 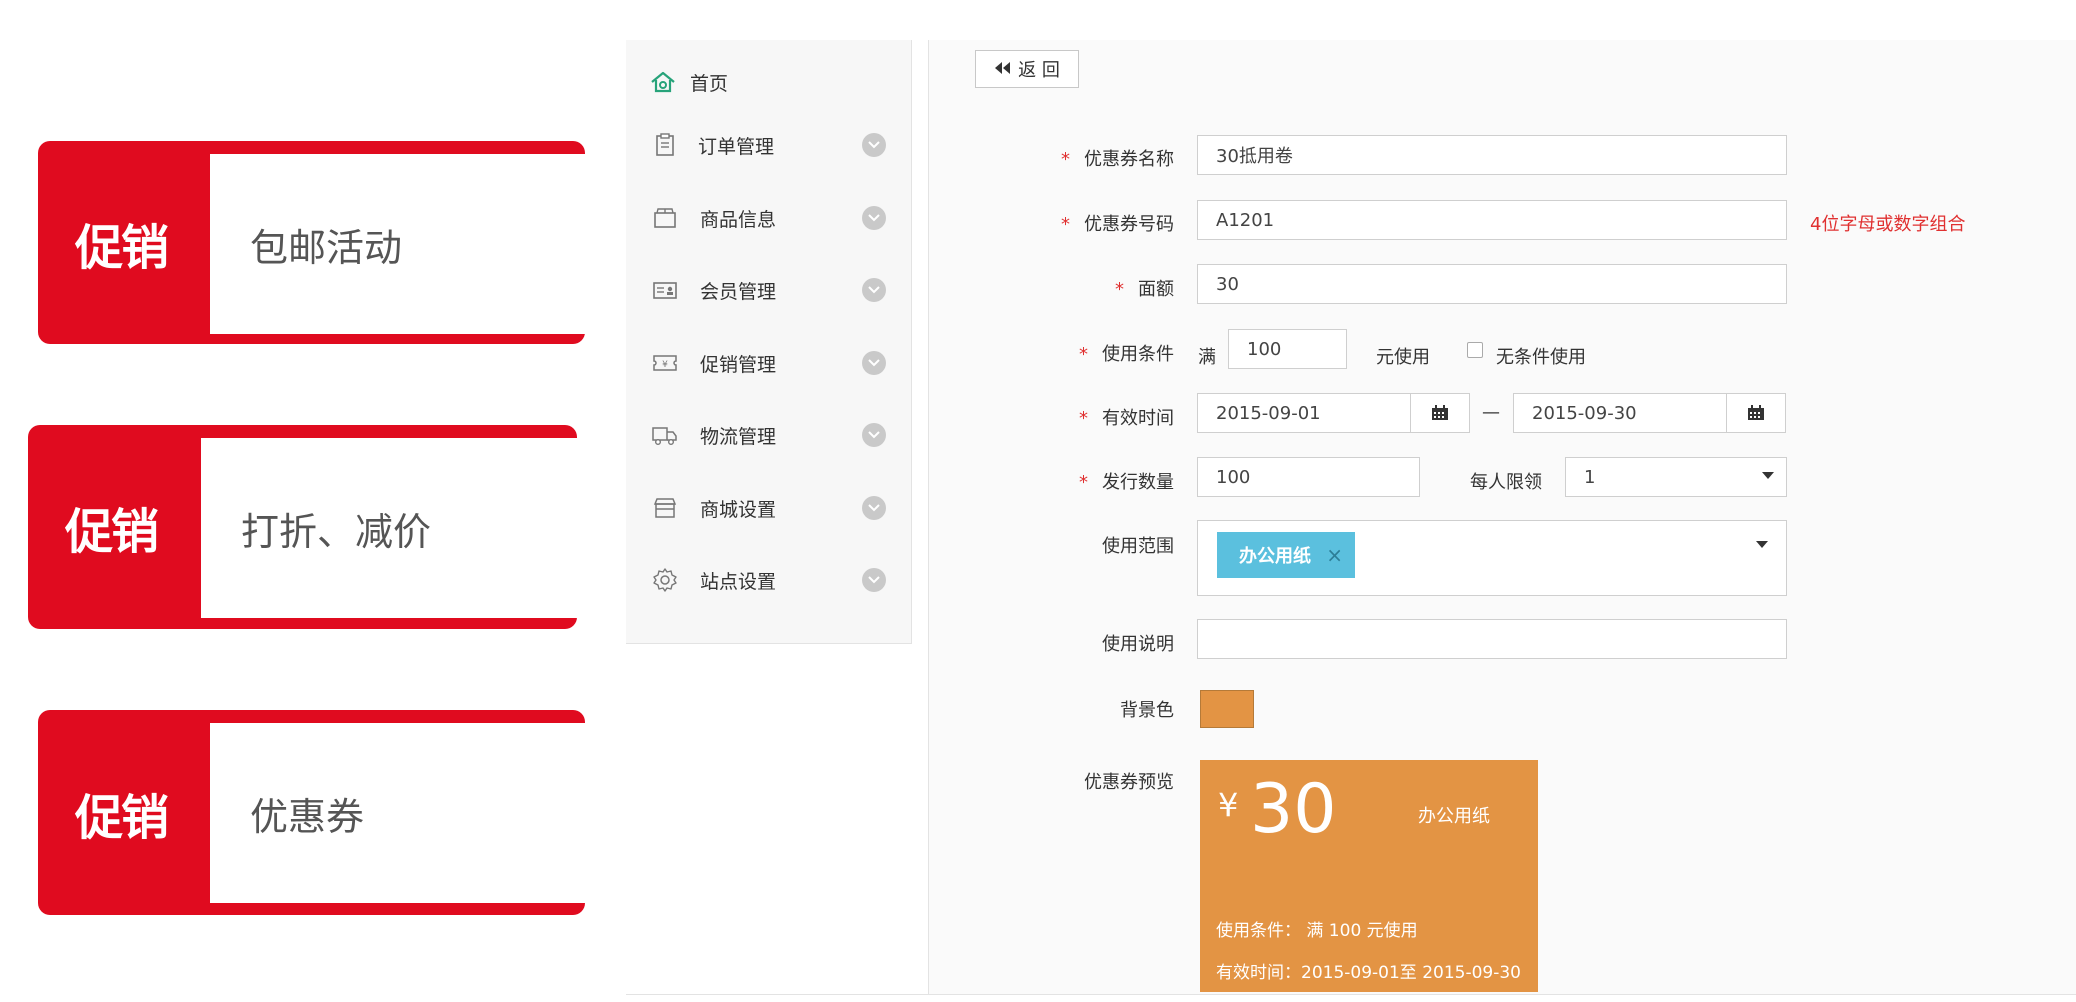 What do you see at coordinates (1138, 644) in the screenshot?
I see `description-label: 使用说明` at bounding box center [1138, 644].